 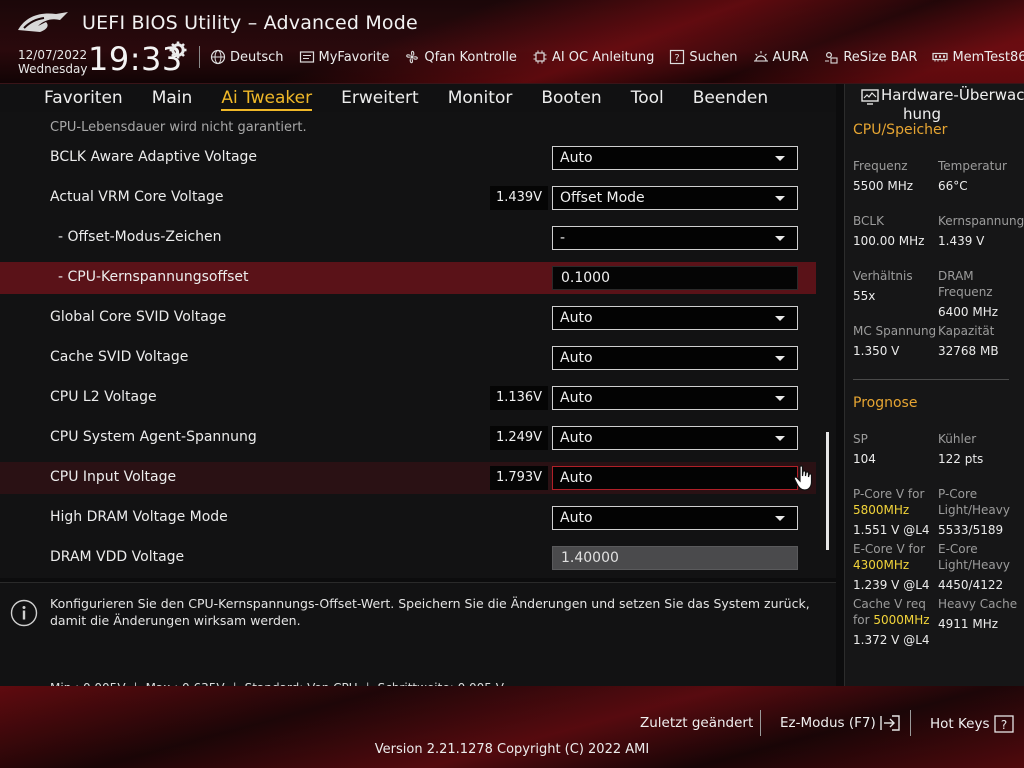 I want to click on stat-label: Frequenz, so click(x=965, y=292).